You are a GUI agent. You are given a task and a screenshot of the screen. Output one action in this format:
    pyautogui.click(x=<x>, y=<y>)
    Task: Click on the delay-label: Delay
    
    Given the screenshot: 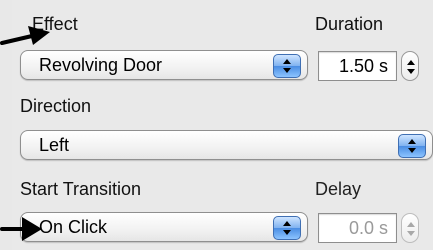 What is the action you would take?
    pyautogui.click(x=338, y=189)
    